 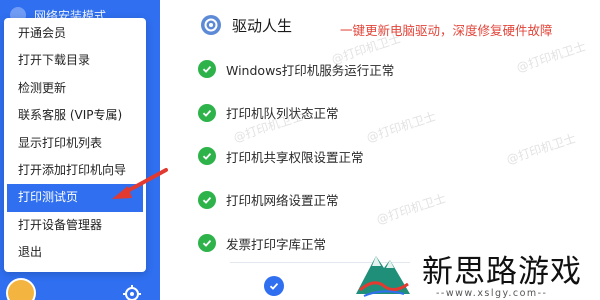 What do you see at coordinates (21, 289) in the screenshot?
I see `avatar` at bounding box center [21, 289].